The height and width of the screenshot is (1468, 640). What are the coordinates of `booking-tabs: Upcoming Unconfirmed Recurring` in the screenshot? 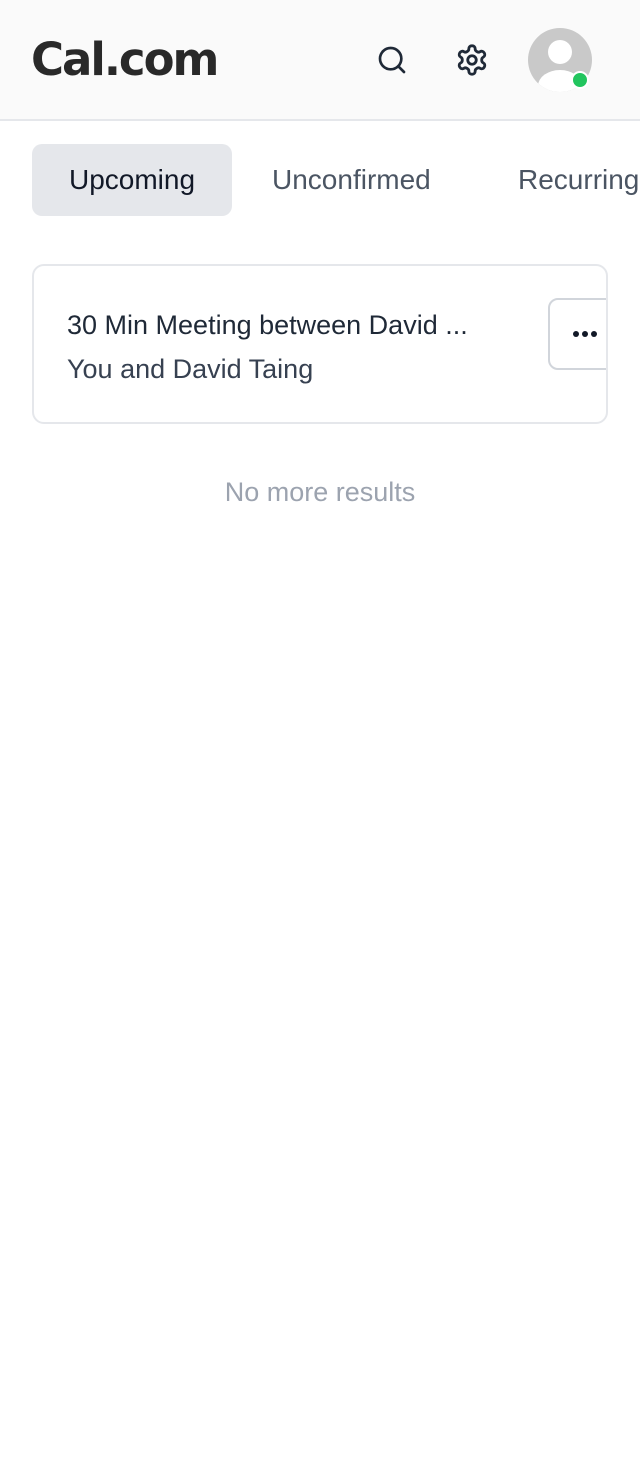 It's located at (320, 180).